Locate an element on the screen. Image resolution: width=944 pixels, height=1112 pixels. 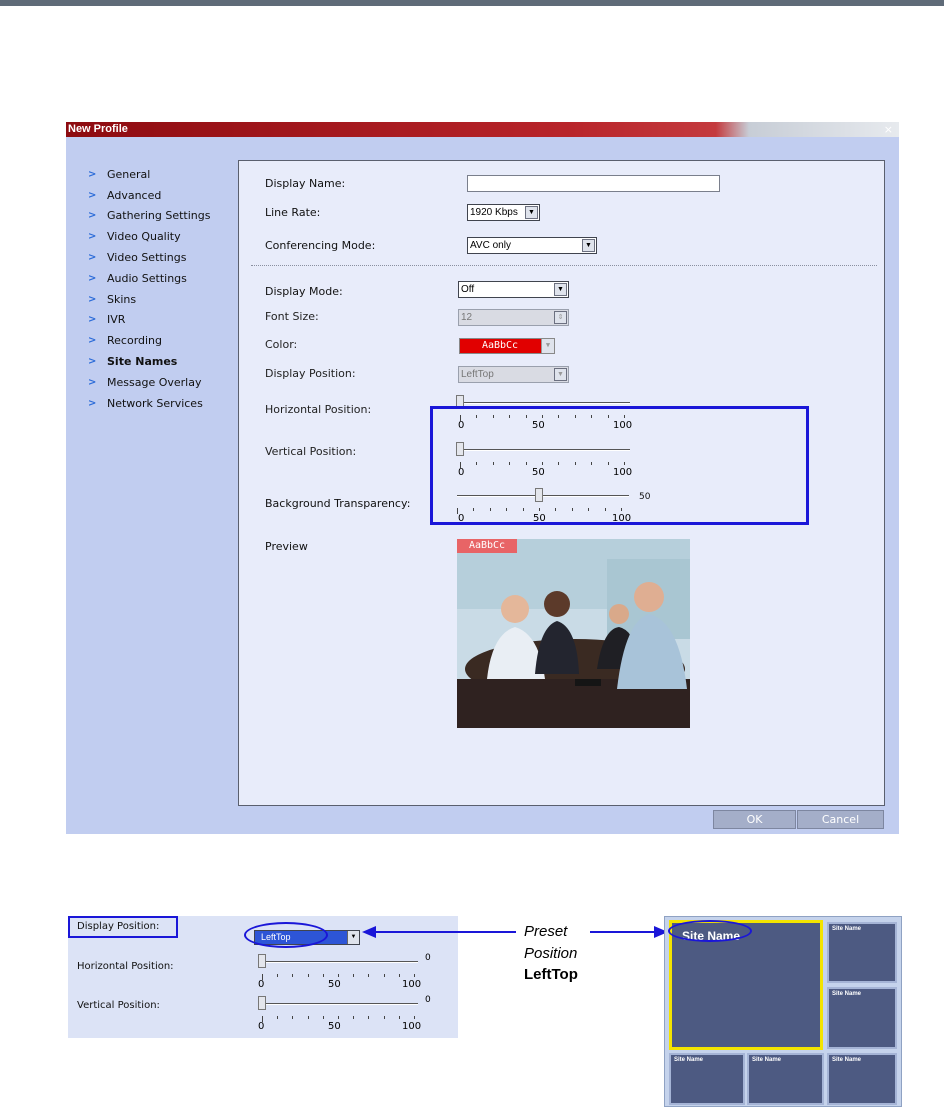
color-label: Color: is located at coordinates (281, 344).